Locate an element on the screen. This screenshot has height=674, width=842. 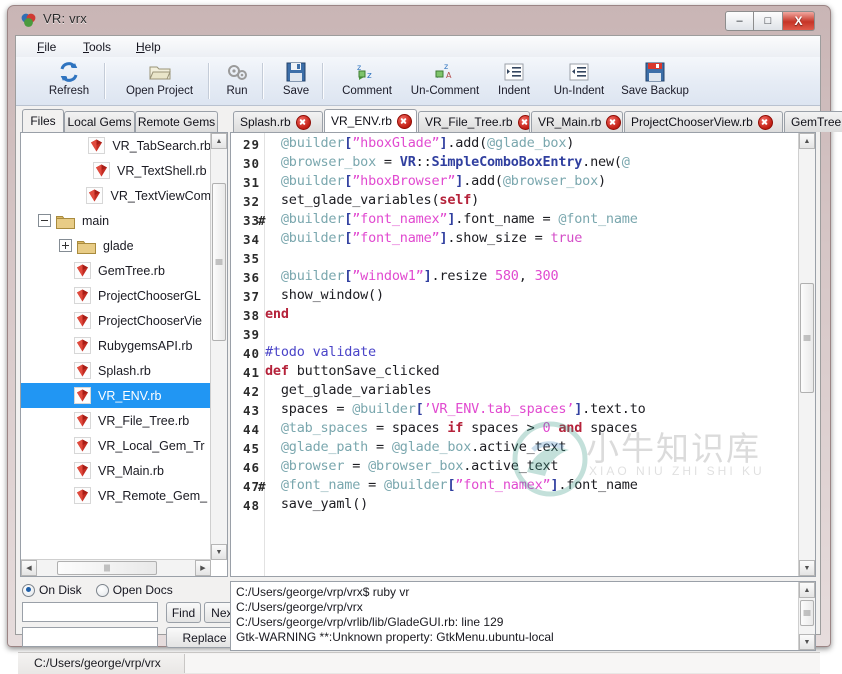
toolbar-un-comment-button: zAUn-Comment is located at coordinates (445, 81).